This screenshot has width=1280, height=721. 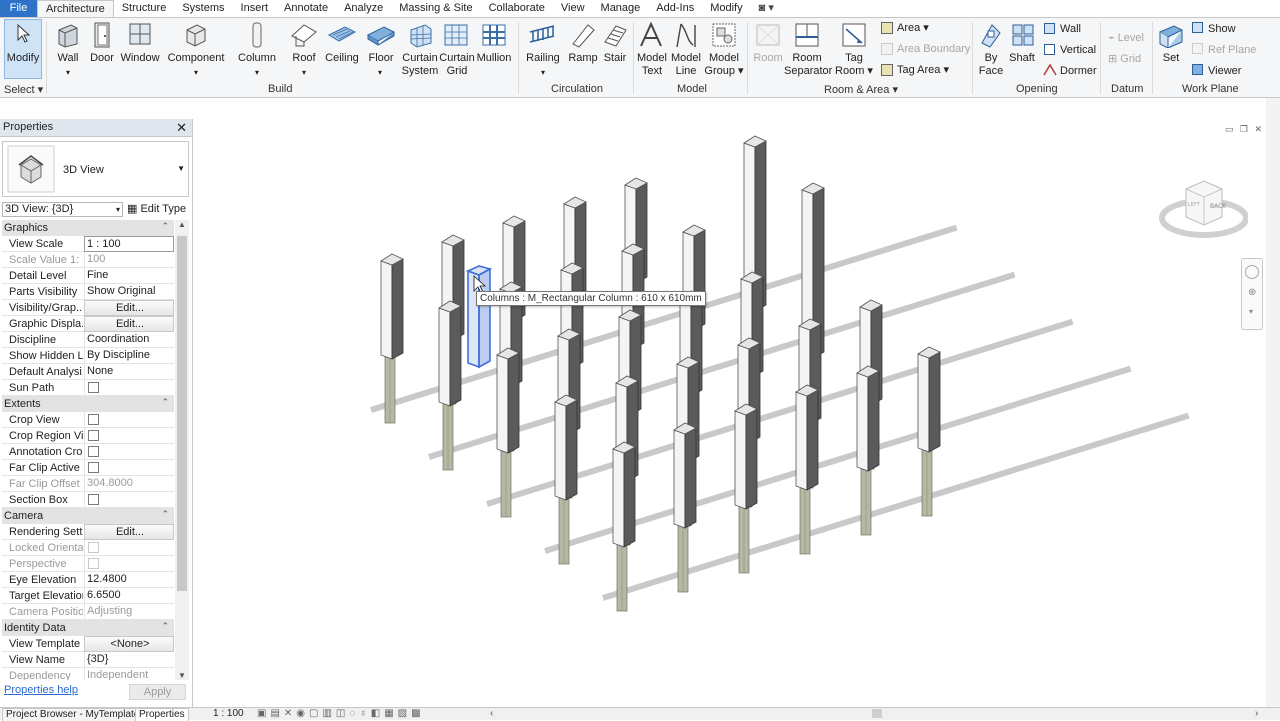 What do you see at coordinates (1070, 29) in the screenshot?
I see `wall-opening-button: Wall` at bounding box center [1070, 29].